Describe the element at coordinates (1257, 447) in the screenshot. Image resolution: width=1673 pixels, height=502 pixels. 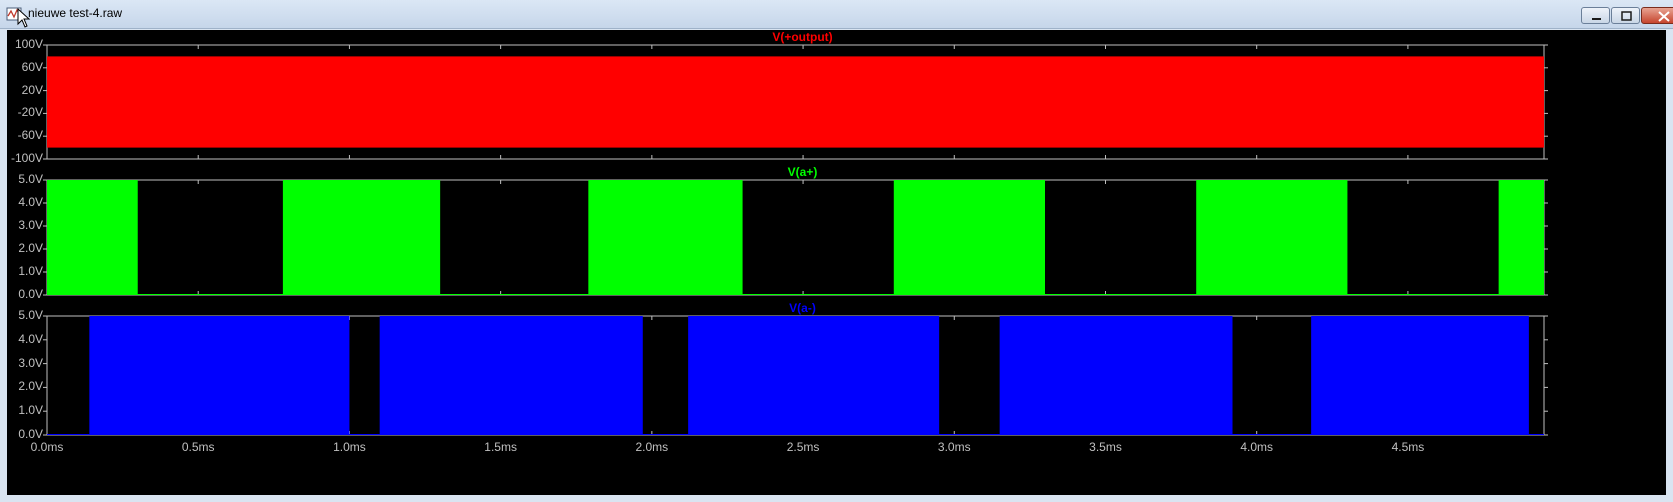
I see `x-tick-label: 4.0ms` at that location.